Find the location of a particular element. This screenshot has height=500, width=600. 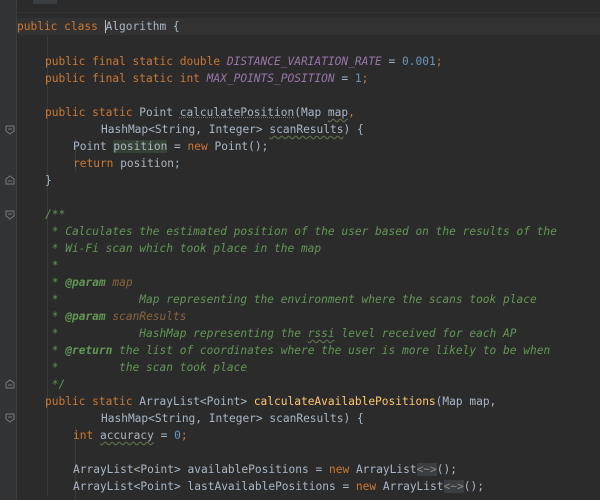

method-name: calculatePosition is located at coordinates (237, 112).